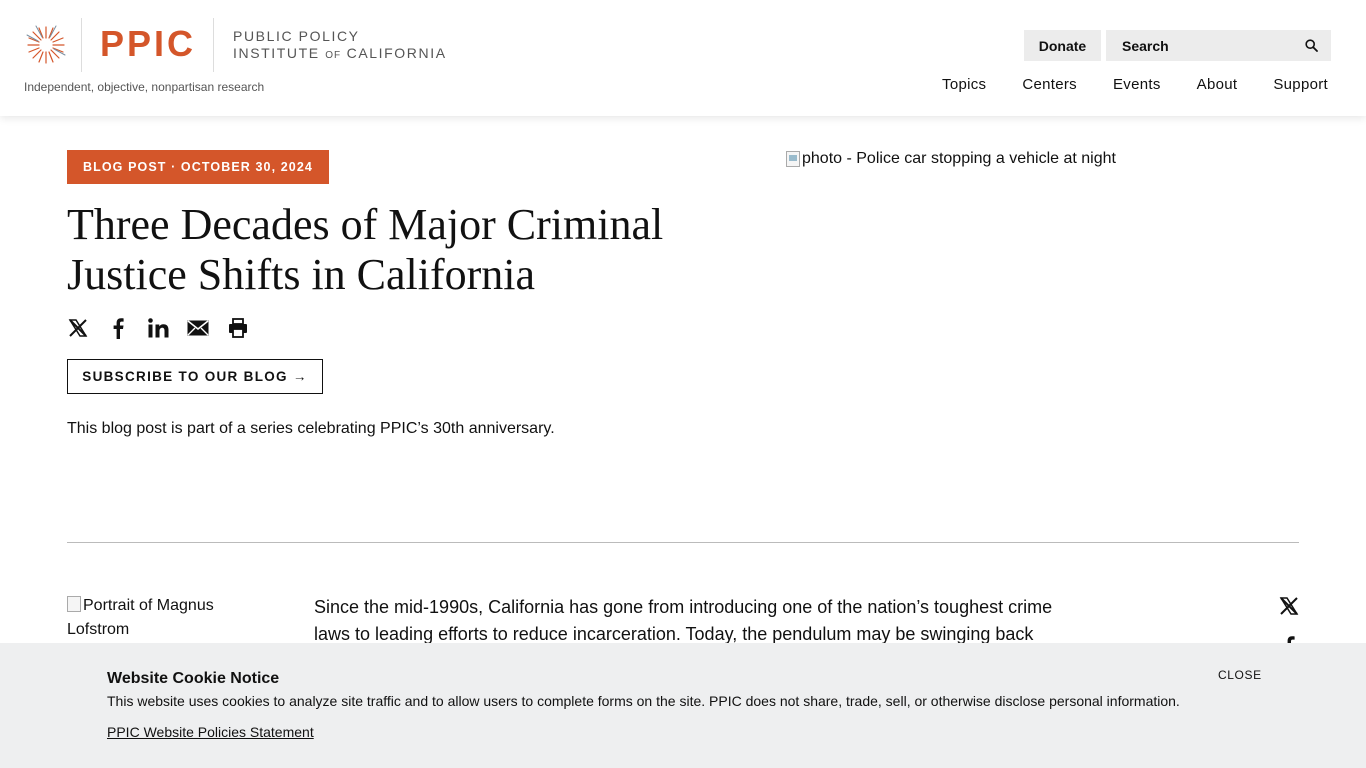 This screenshot has width=1366, height=768. Describe the element at coordinates (1062, 45) in the screenshot. I see `donate-button: Donate` at that location.